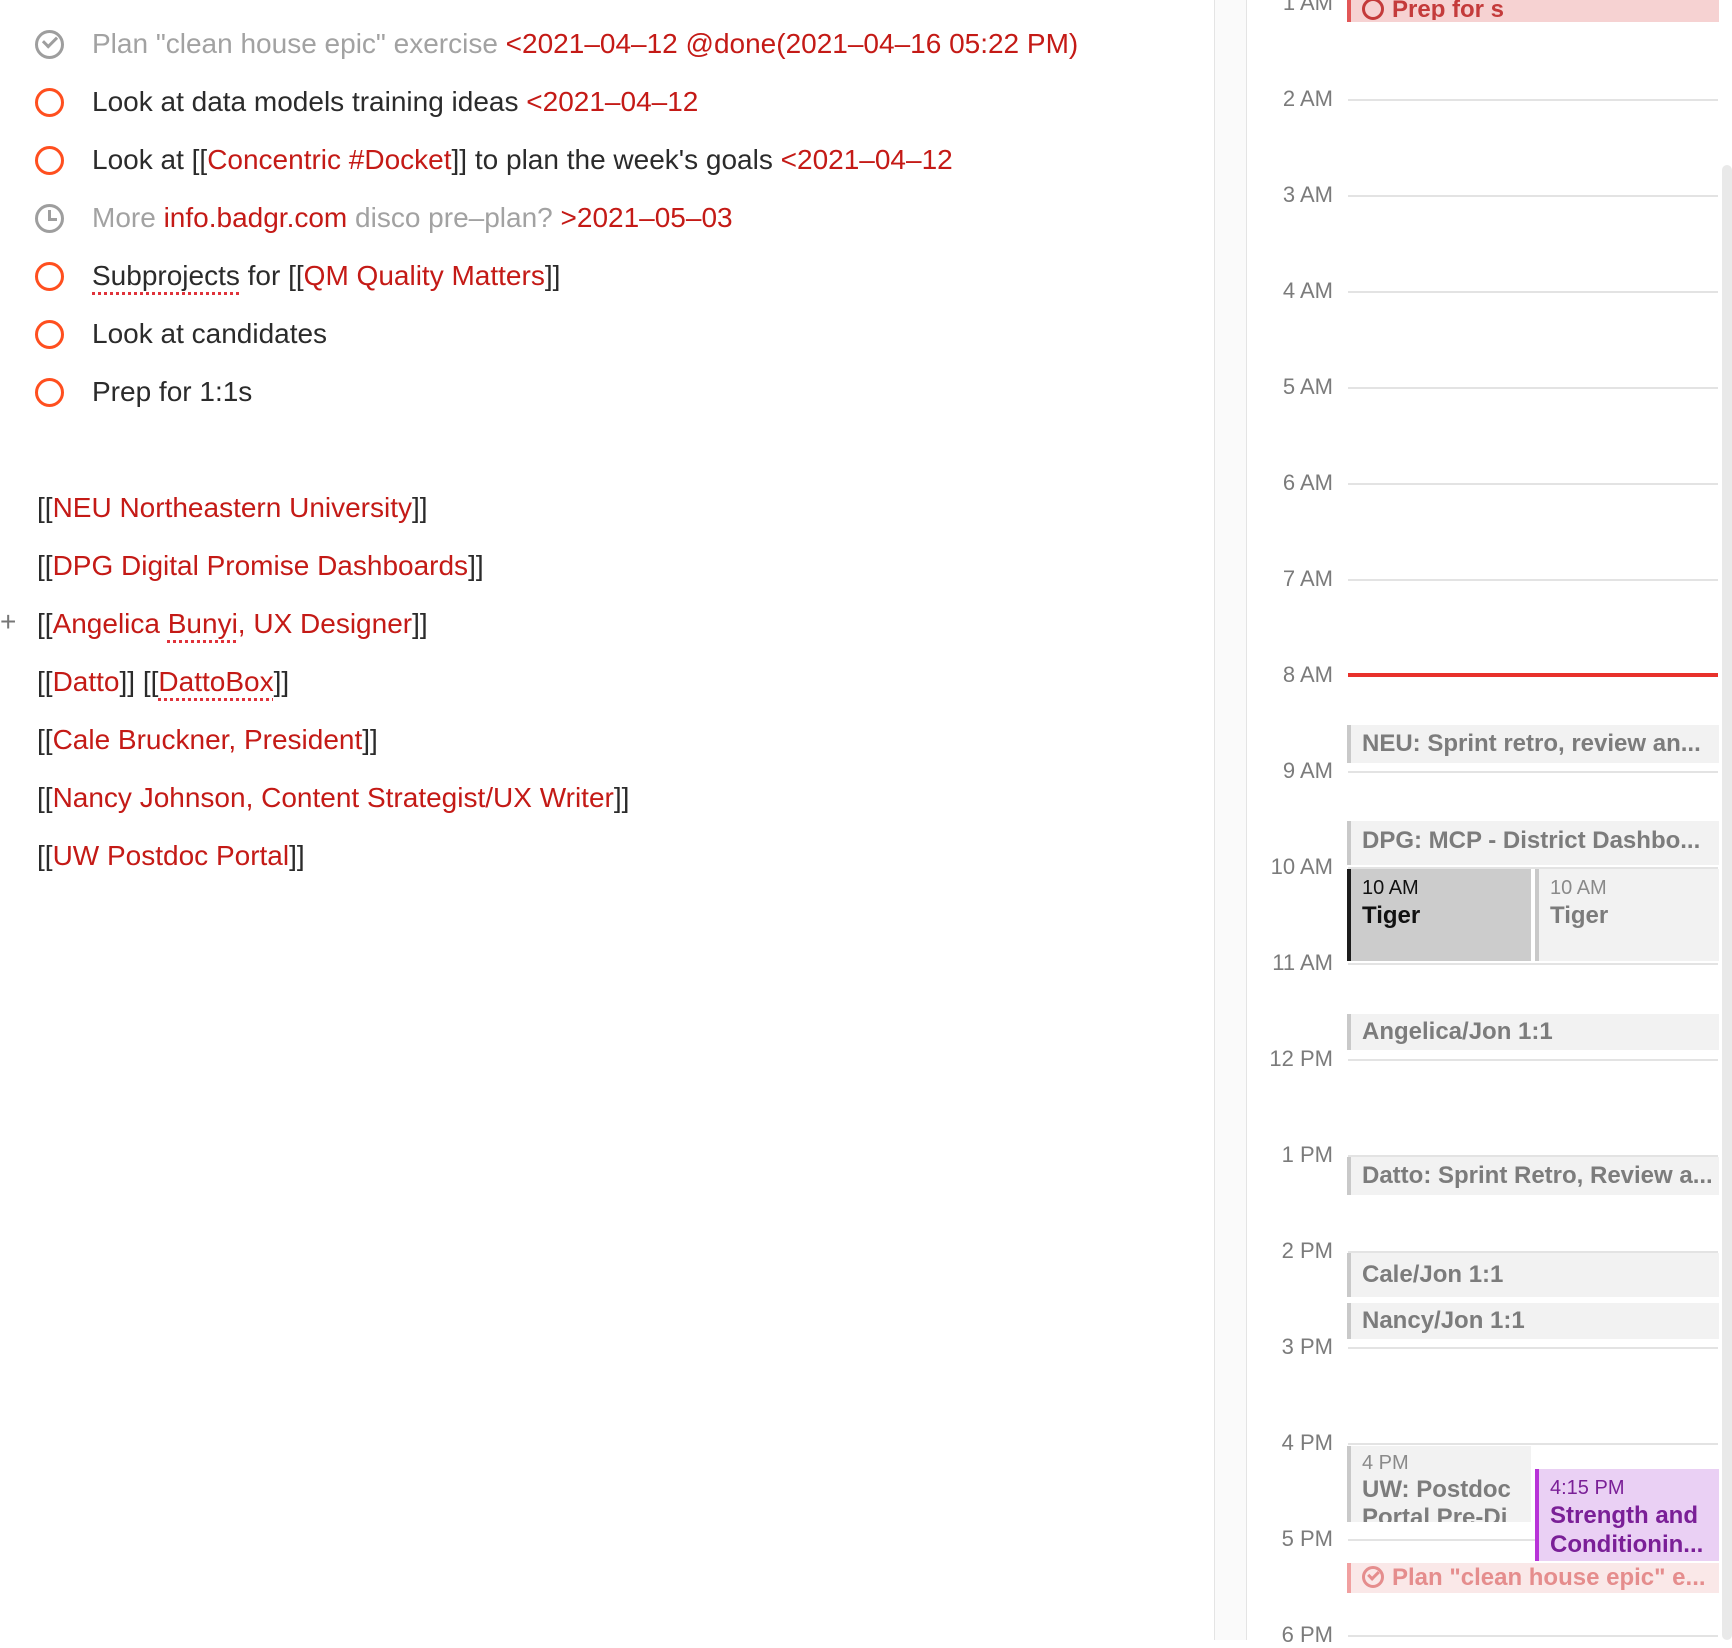 This screenshot has height=1648, width=1732. Describe the element at coordinates (1533, 1321) in the screenshot. I see `calendar-event-nancy: Nancy/Jon 1:1` at that location.